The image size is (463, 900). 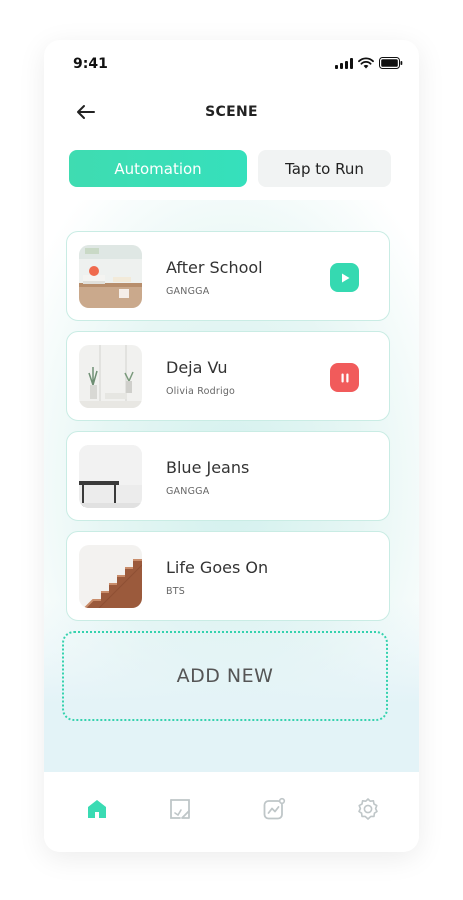 I want to click on nav-home, so click(x=97, y=809).